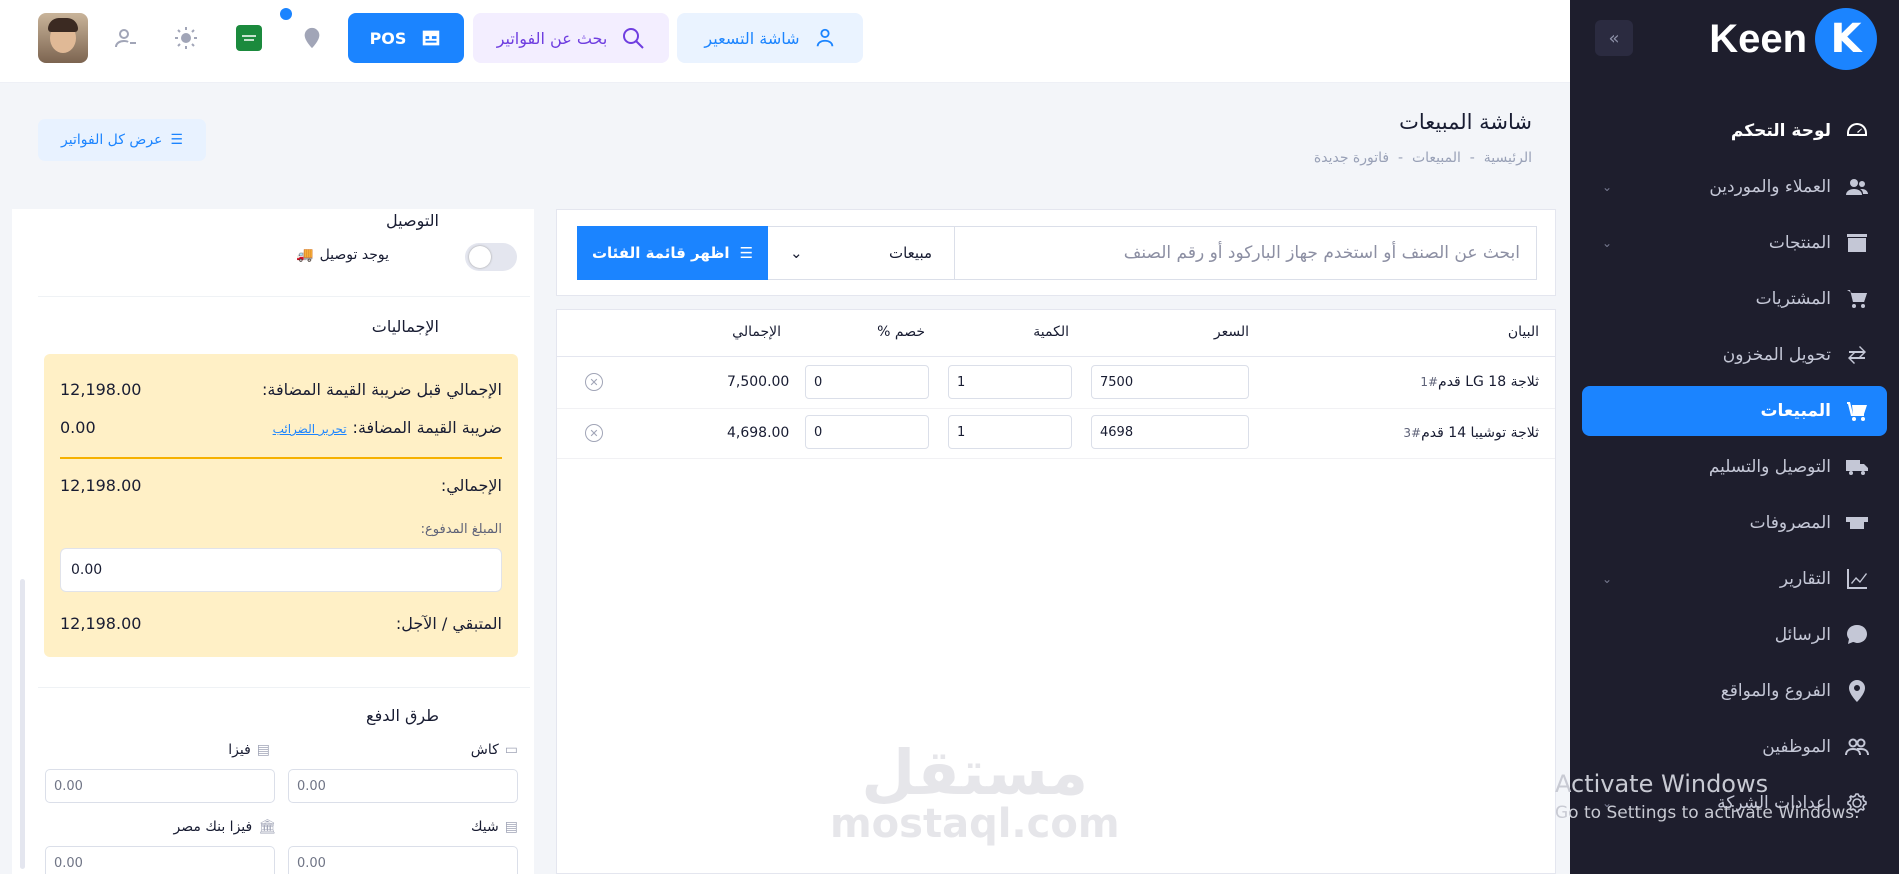  I want to click on visa-label: ▤ فيزا, so click(249, 750).